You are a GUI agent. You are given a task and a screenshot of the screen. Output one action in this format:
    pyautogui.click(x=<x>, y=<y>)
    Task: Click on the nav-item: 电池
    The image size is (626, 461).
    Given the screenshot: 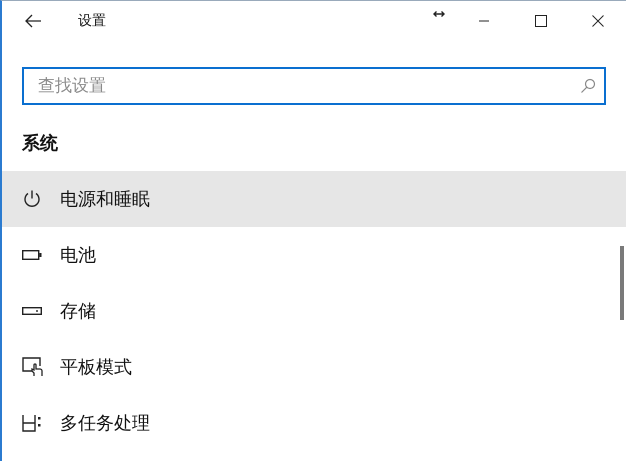 What is the action you would take?
    pyautogui.click(x=314, y=255)
    